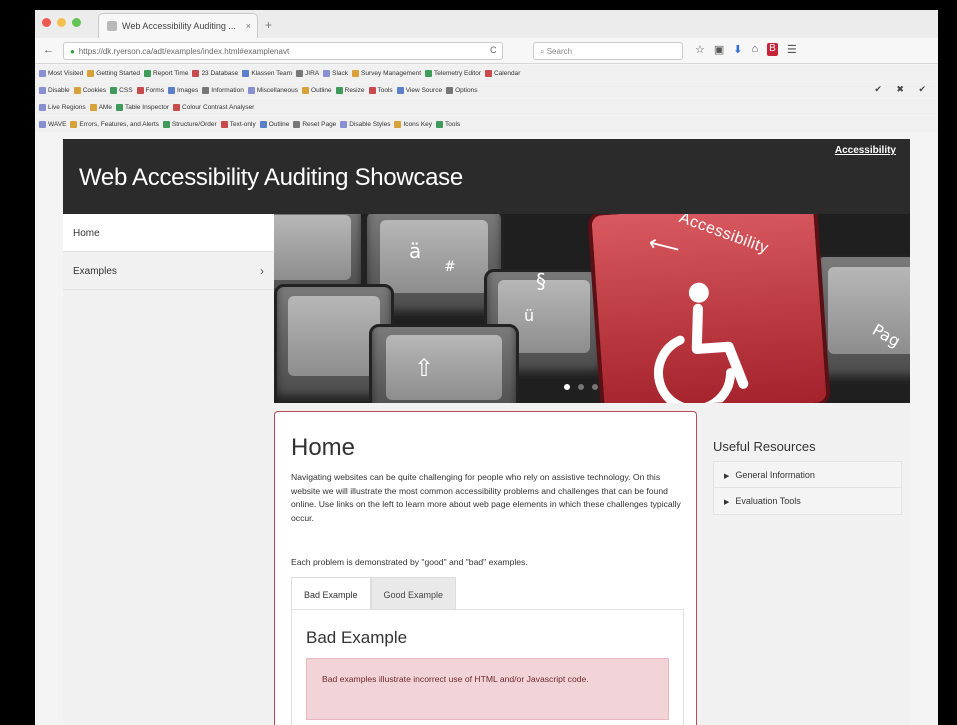 The height and width of the screenshot is (725, 957). What do you see at coordinates (100, 107) in the screenshot?
I see `aria-tool-item: AMe` at bounding box center [100, 107].